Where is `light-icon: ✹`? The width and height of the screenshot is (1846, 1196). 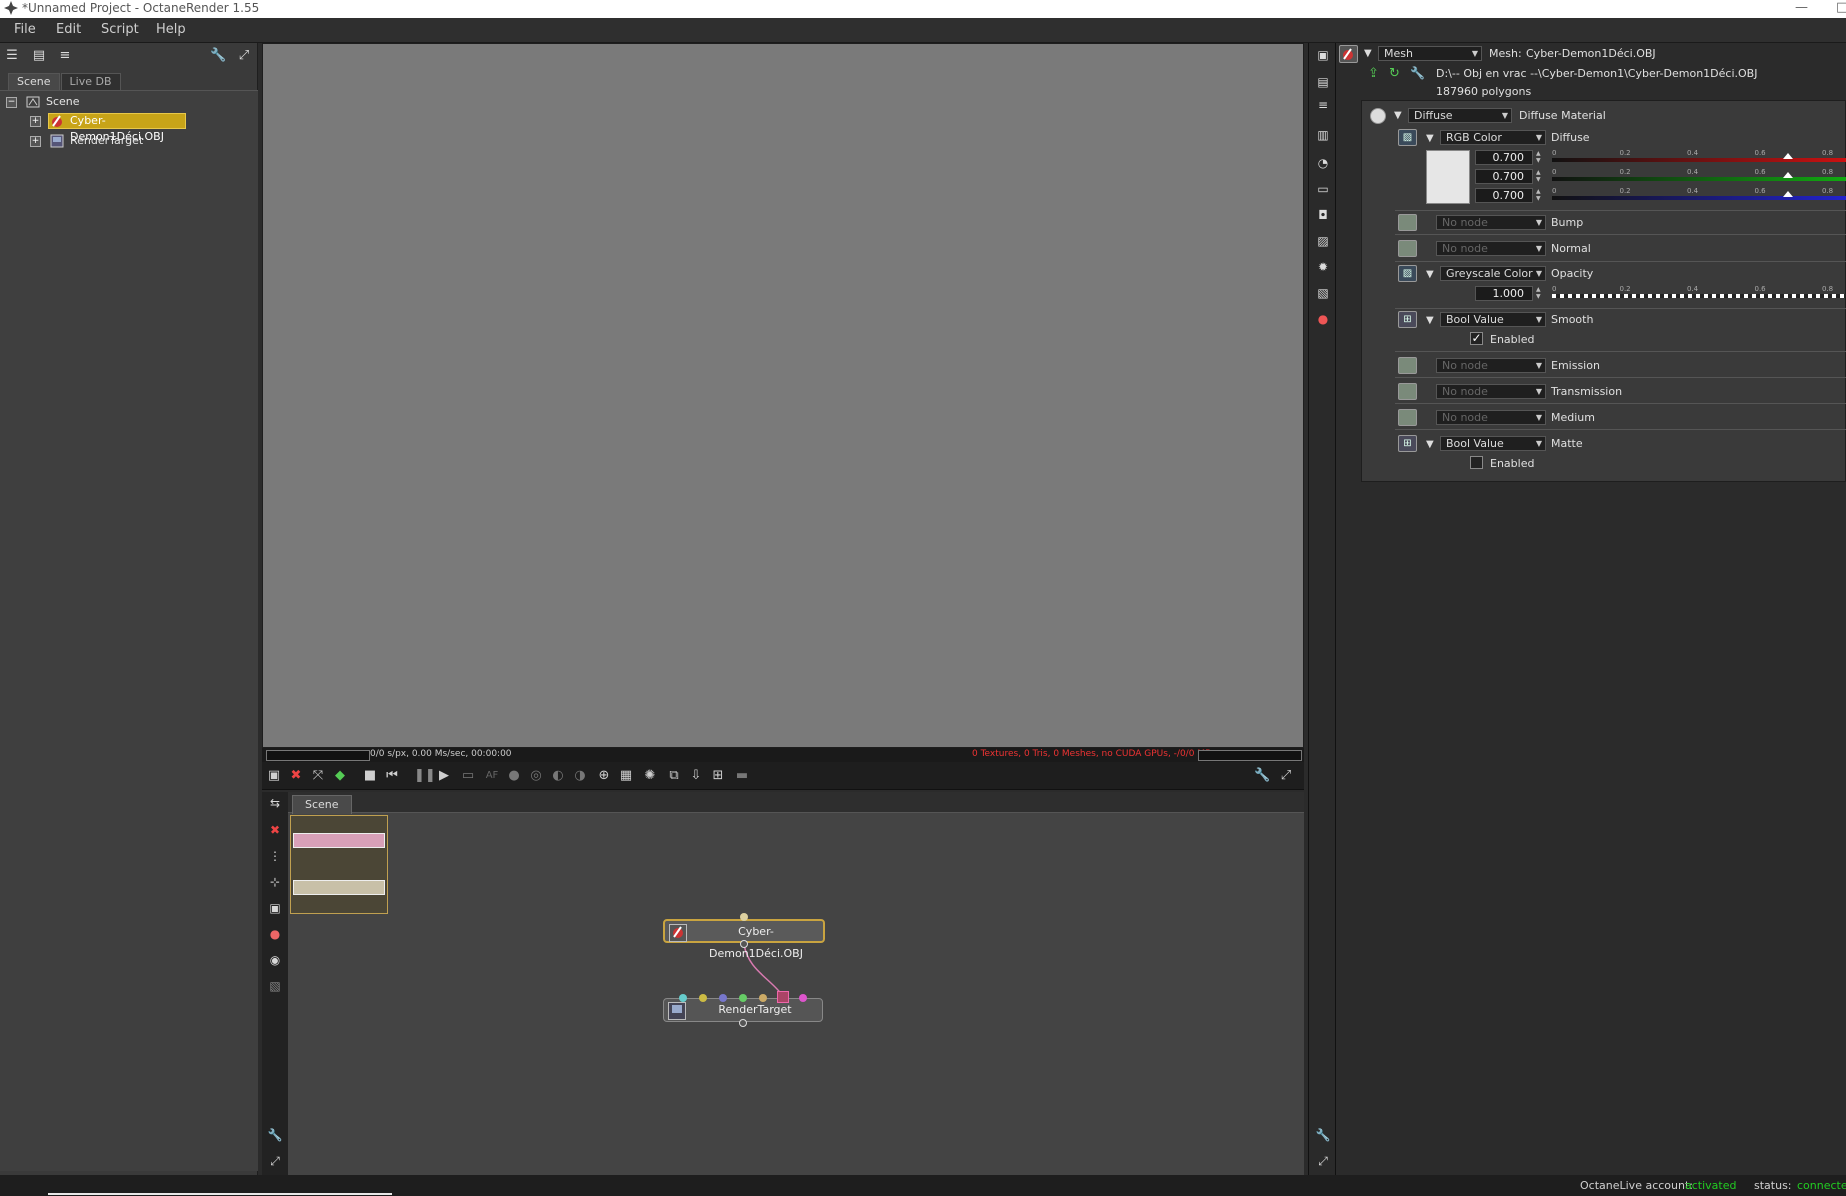
light-icon: ✹ is located at coordinates (1323, 267).